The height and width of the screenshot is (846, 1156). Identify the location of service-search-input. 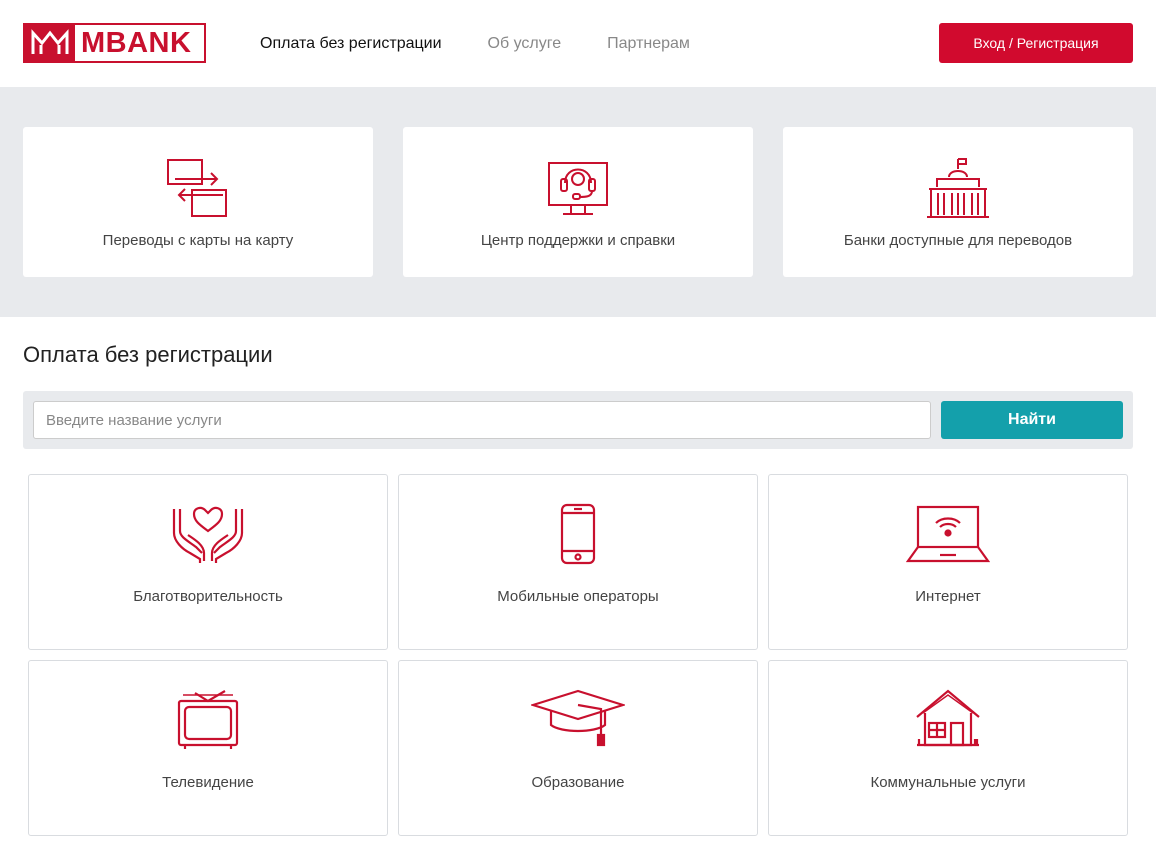
(482, 420).